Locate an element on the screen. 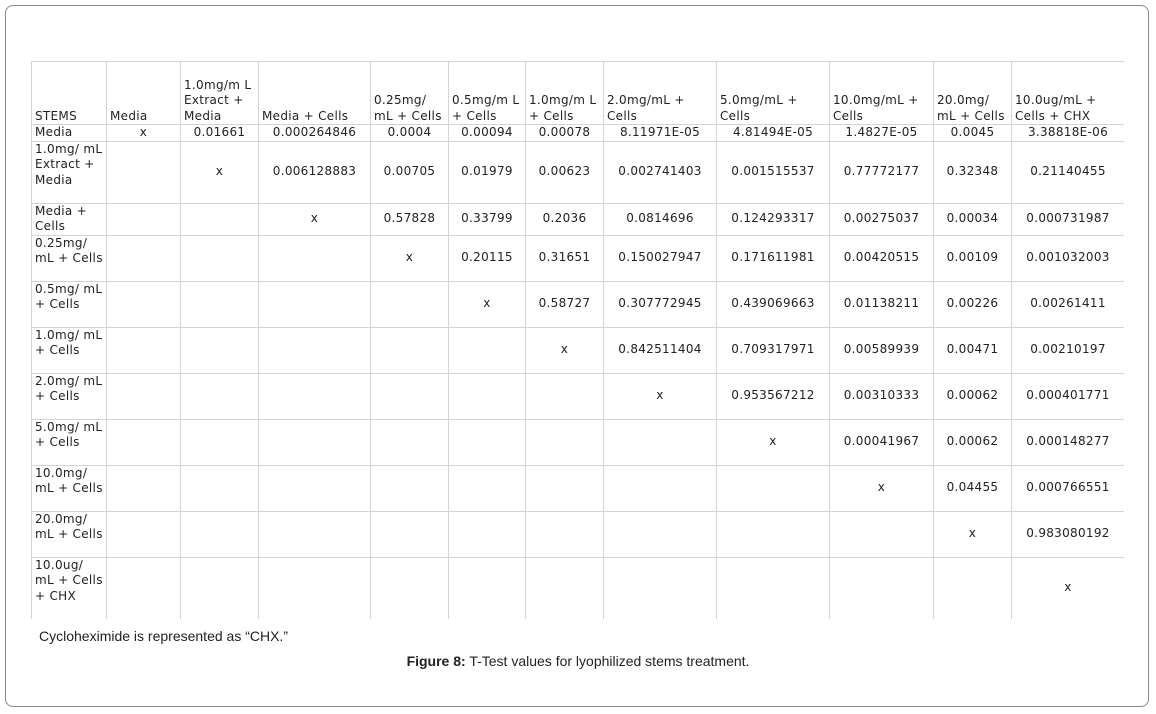 The height and width of the screenshot is (714, 1156). table-cell: 0.20115 is located at coordinates (487, 258).